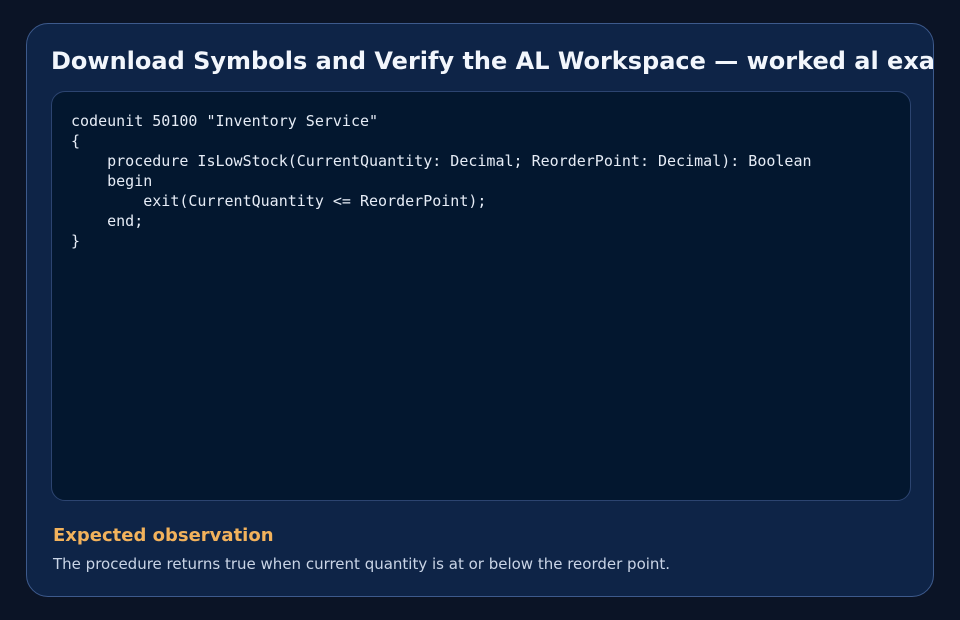 The height and width of the screenshot is (620, 960). Describe the element at coordinates (112, 181) in the screenshot. I see `code-line: begin` at that location.